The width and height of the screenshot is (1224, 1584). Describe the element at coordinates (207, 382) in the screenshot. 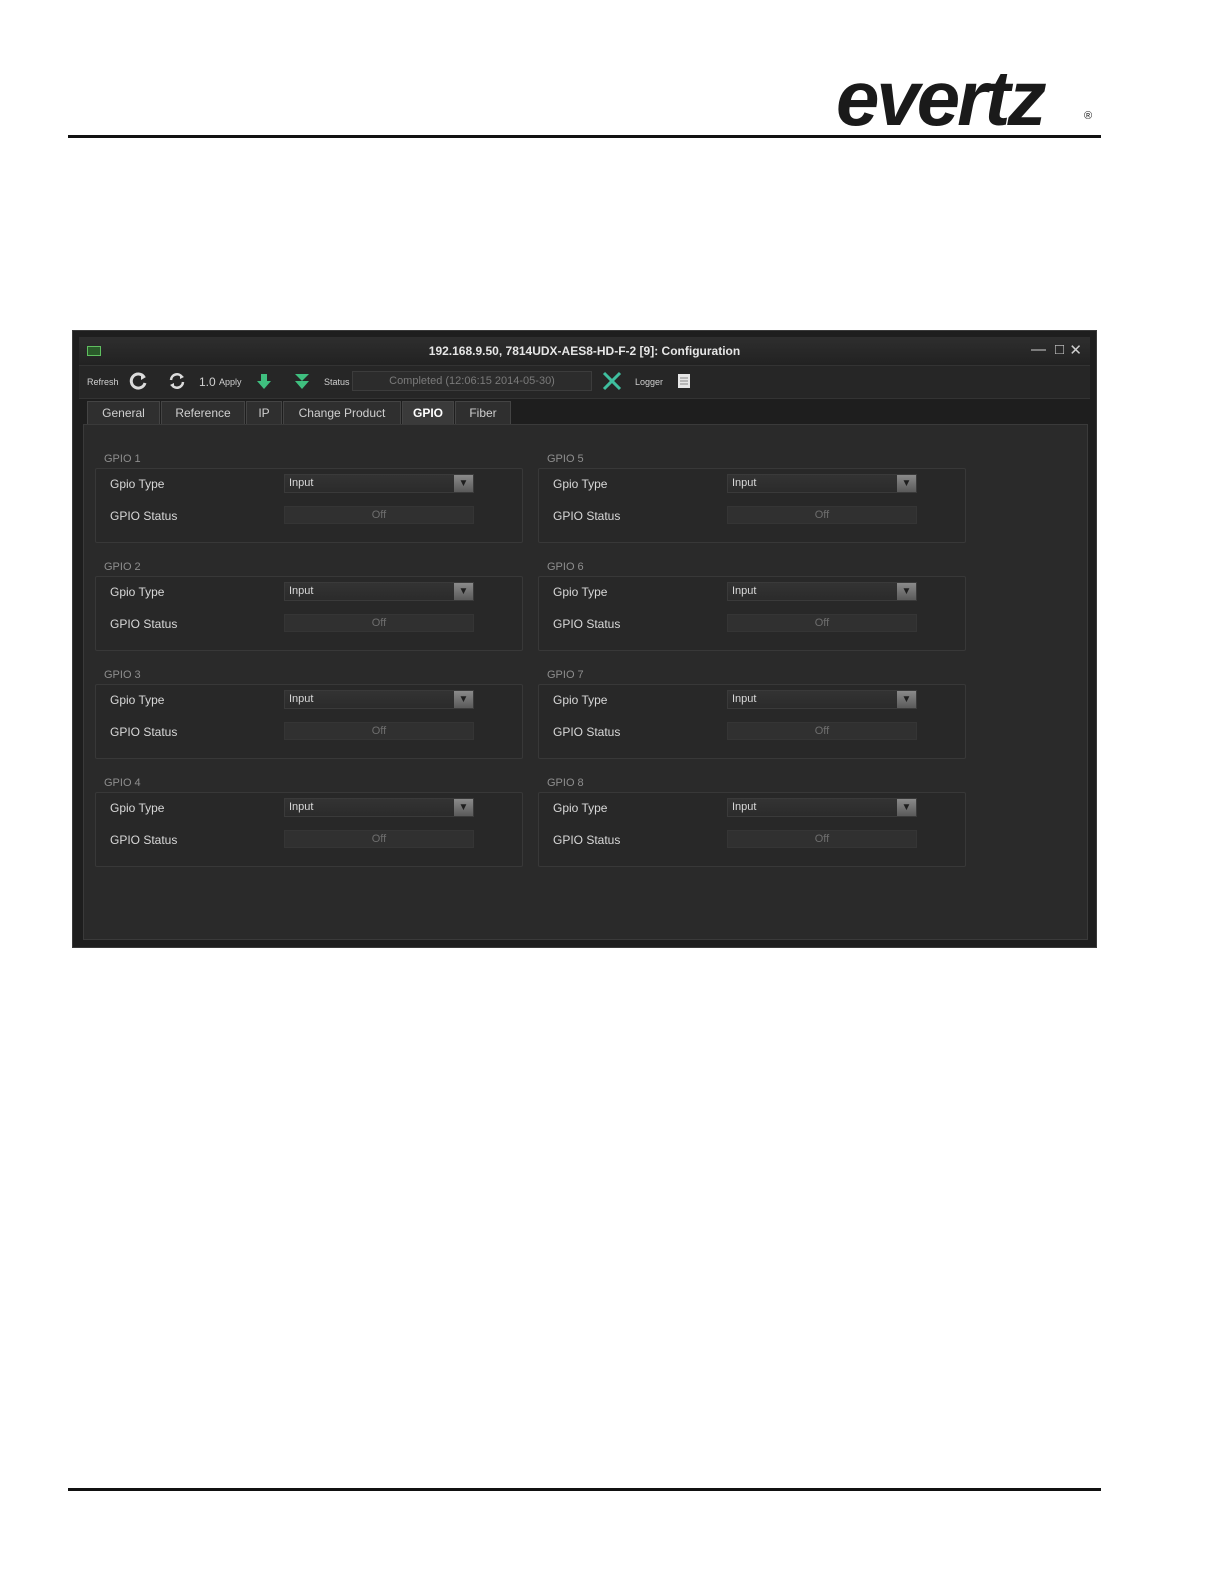

I see `refresh-interval: 1.0` at that location.